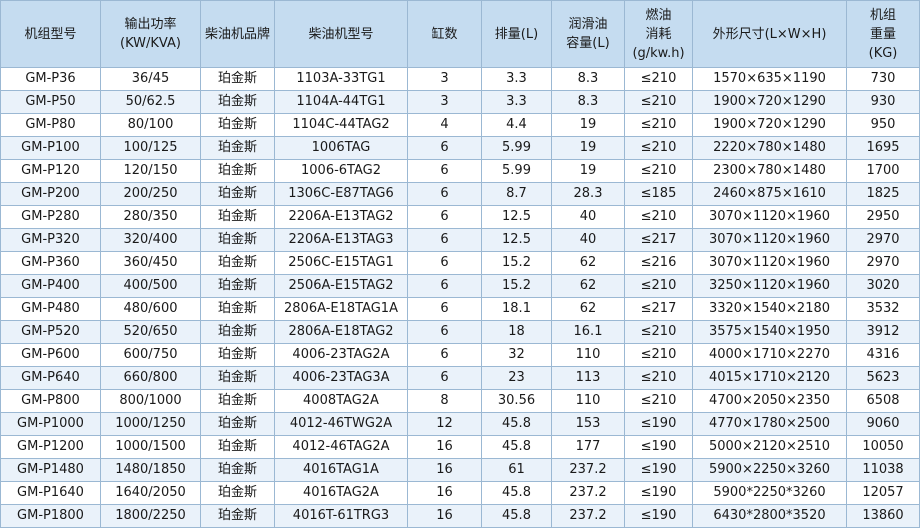 This screenshot has height=528, width=921. I want to click on col-header-model: 机组型号, so click(50, 34).